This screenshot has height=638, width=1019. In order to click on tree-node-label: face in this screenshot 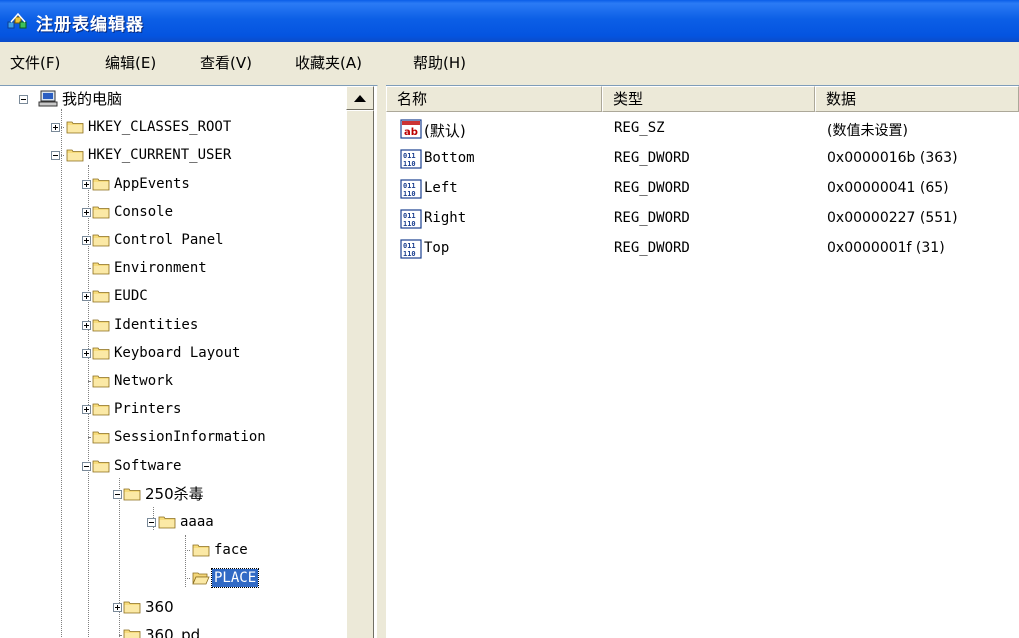, I will do `click(231, 550)`.